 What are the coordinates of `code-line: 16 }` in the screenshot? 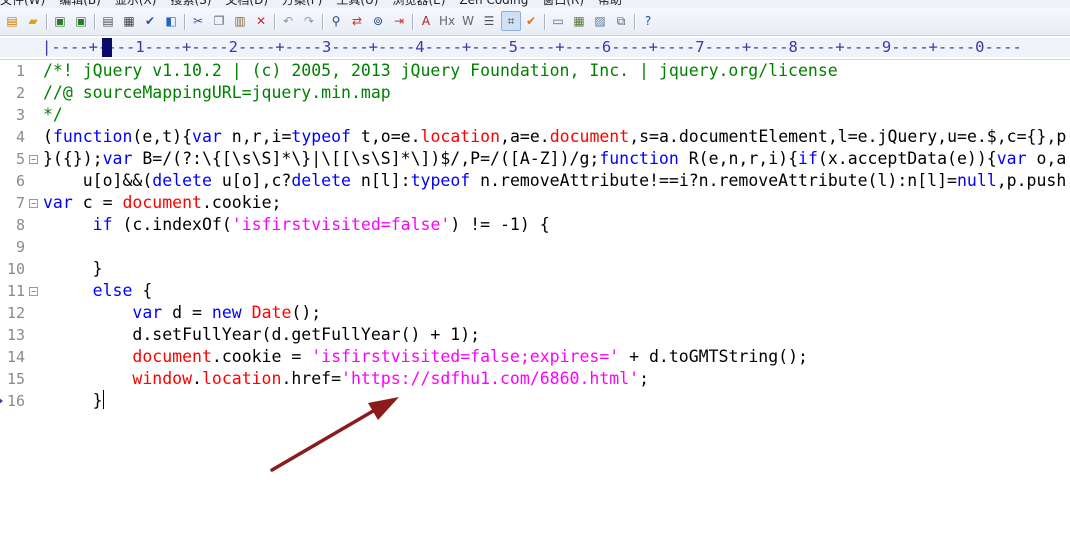 It's located at (535, 401).